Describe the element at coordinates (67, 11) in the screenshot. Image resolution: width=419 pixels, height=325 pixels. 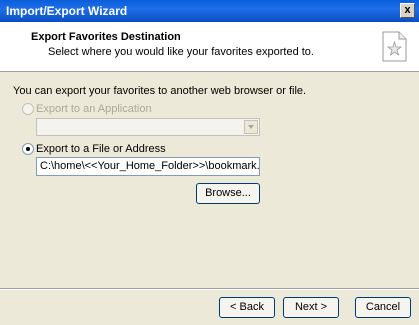
I see `window-title: Import/Export Wizard` at that location.